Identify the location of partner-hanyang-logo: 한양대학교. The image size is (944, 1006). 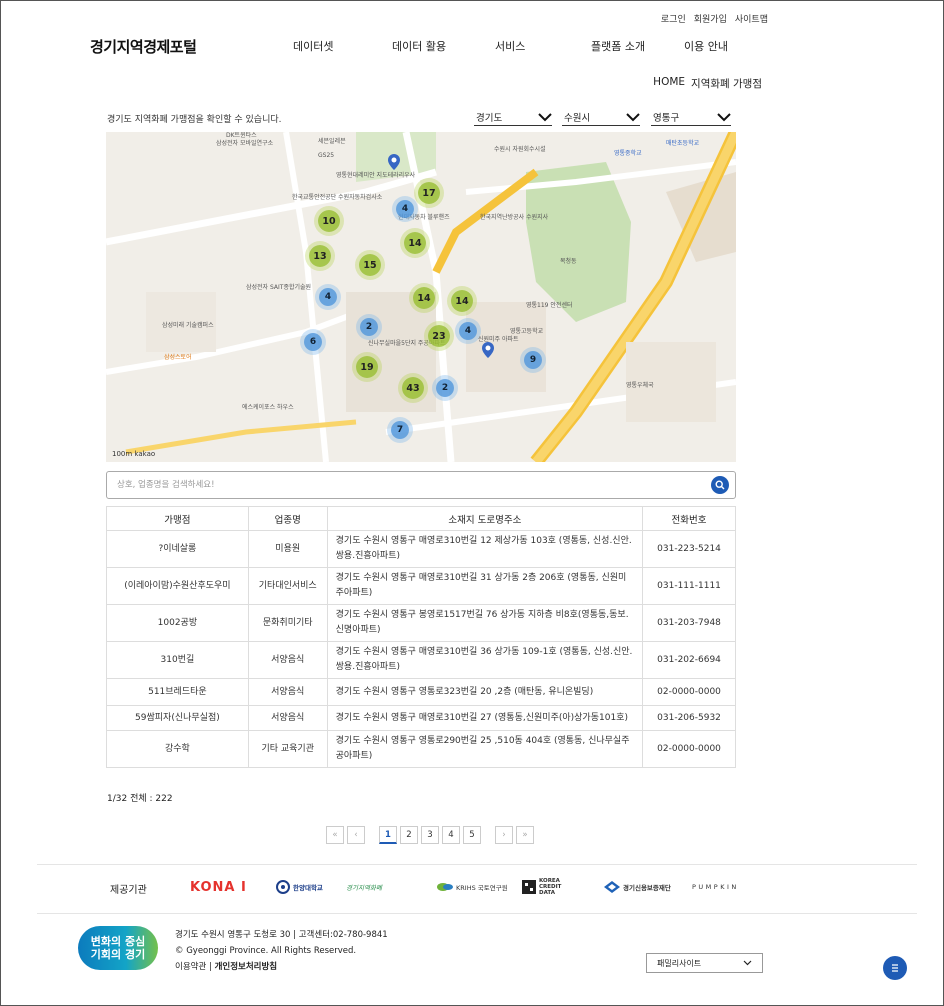
(299, 887).